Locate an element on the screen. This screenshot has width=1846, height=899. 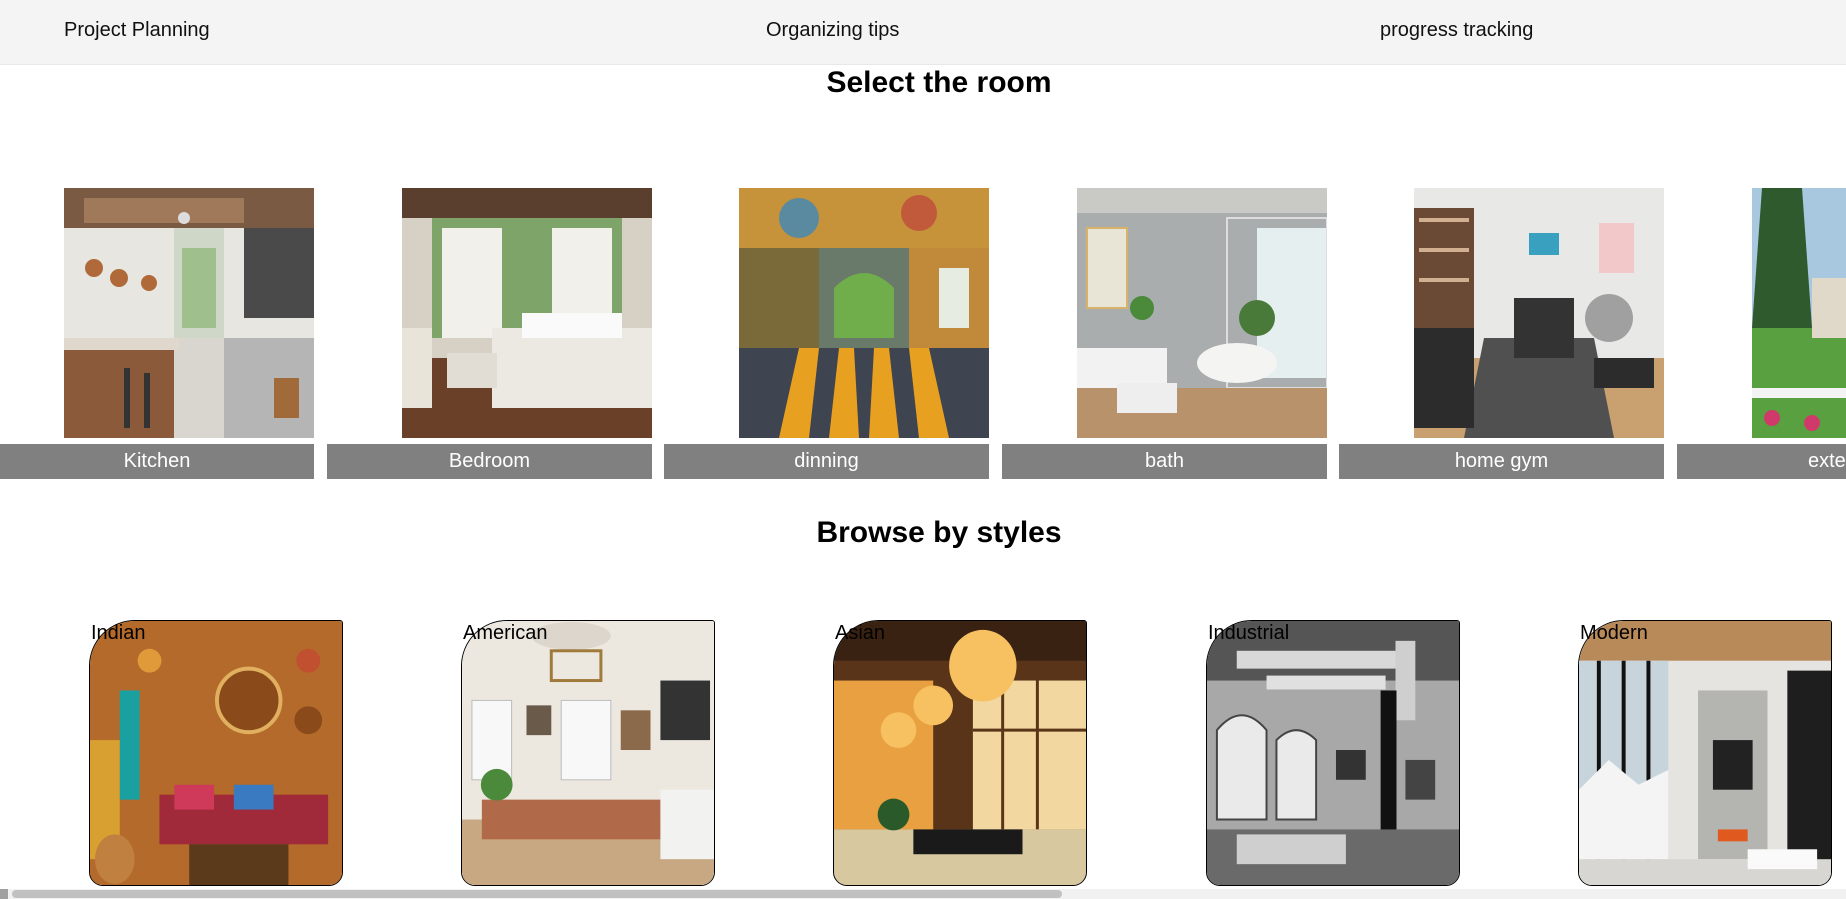
style-label-indian: Indian is located at coordinates (118, 633).